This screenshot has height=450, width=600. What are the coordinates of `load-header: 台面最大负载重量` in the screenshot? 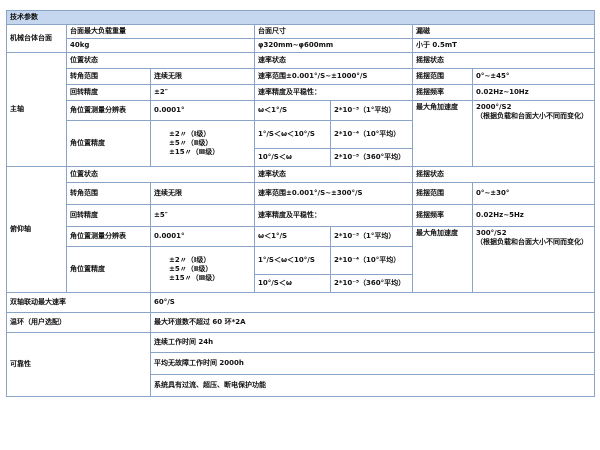 It's located at (160, 31).